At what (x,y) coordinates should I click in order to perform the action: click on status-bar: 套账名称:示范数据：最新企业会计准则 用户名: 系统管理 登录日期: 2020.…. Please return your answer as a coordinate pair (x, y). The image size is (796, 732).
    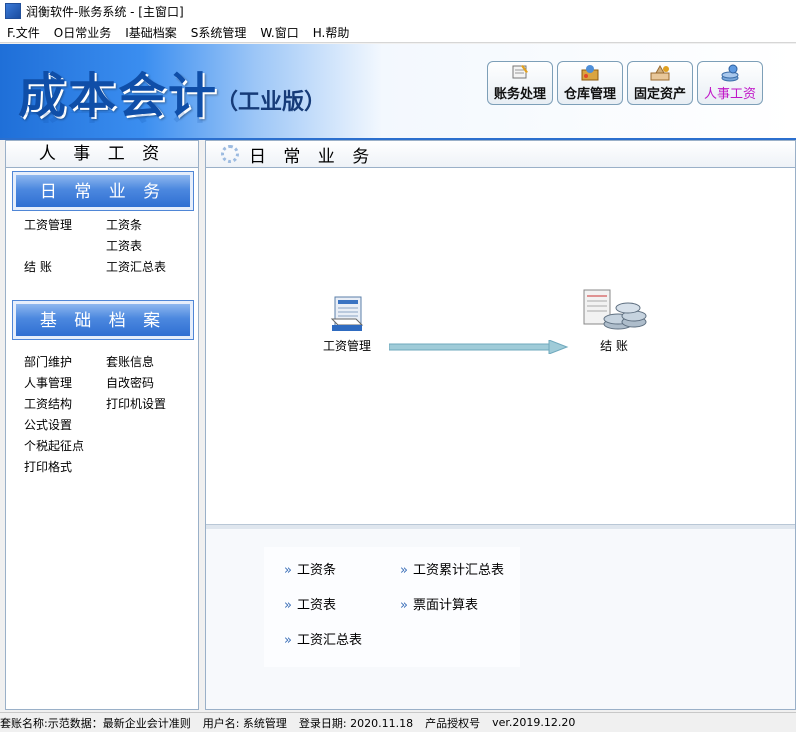
    Looking at the image, I should click on (398, 722).